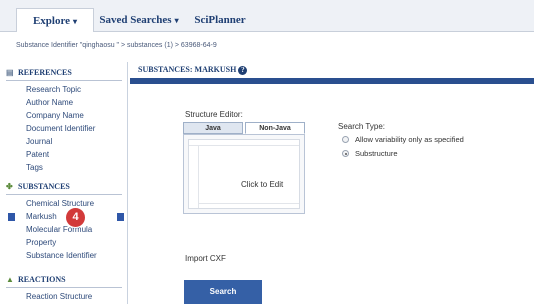 Image resolution: width=534 pixels, height=304 pixels. What do you see at coordinates (37, 154) in the screenshot?
I see `sidebar-item-patent: Patent` at bounding box center [37, 154].